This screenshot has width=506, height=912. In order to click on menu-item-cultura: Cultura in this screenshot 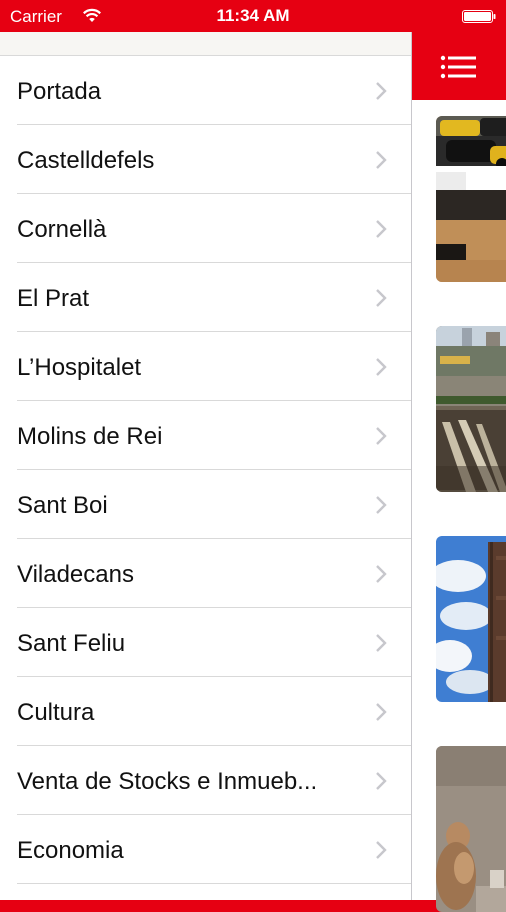, I will do `click(205, 711)`.